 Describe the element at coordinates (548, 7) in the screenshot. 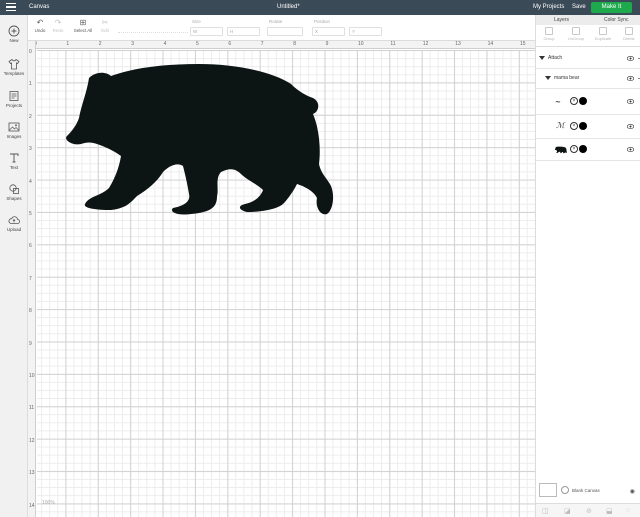

I see `my-projects-link: My Projects` at that location.